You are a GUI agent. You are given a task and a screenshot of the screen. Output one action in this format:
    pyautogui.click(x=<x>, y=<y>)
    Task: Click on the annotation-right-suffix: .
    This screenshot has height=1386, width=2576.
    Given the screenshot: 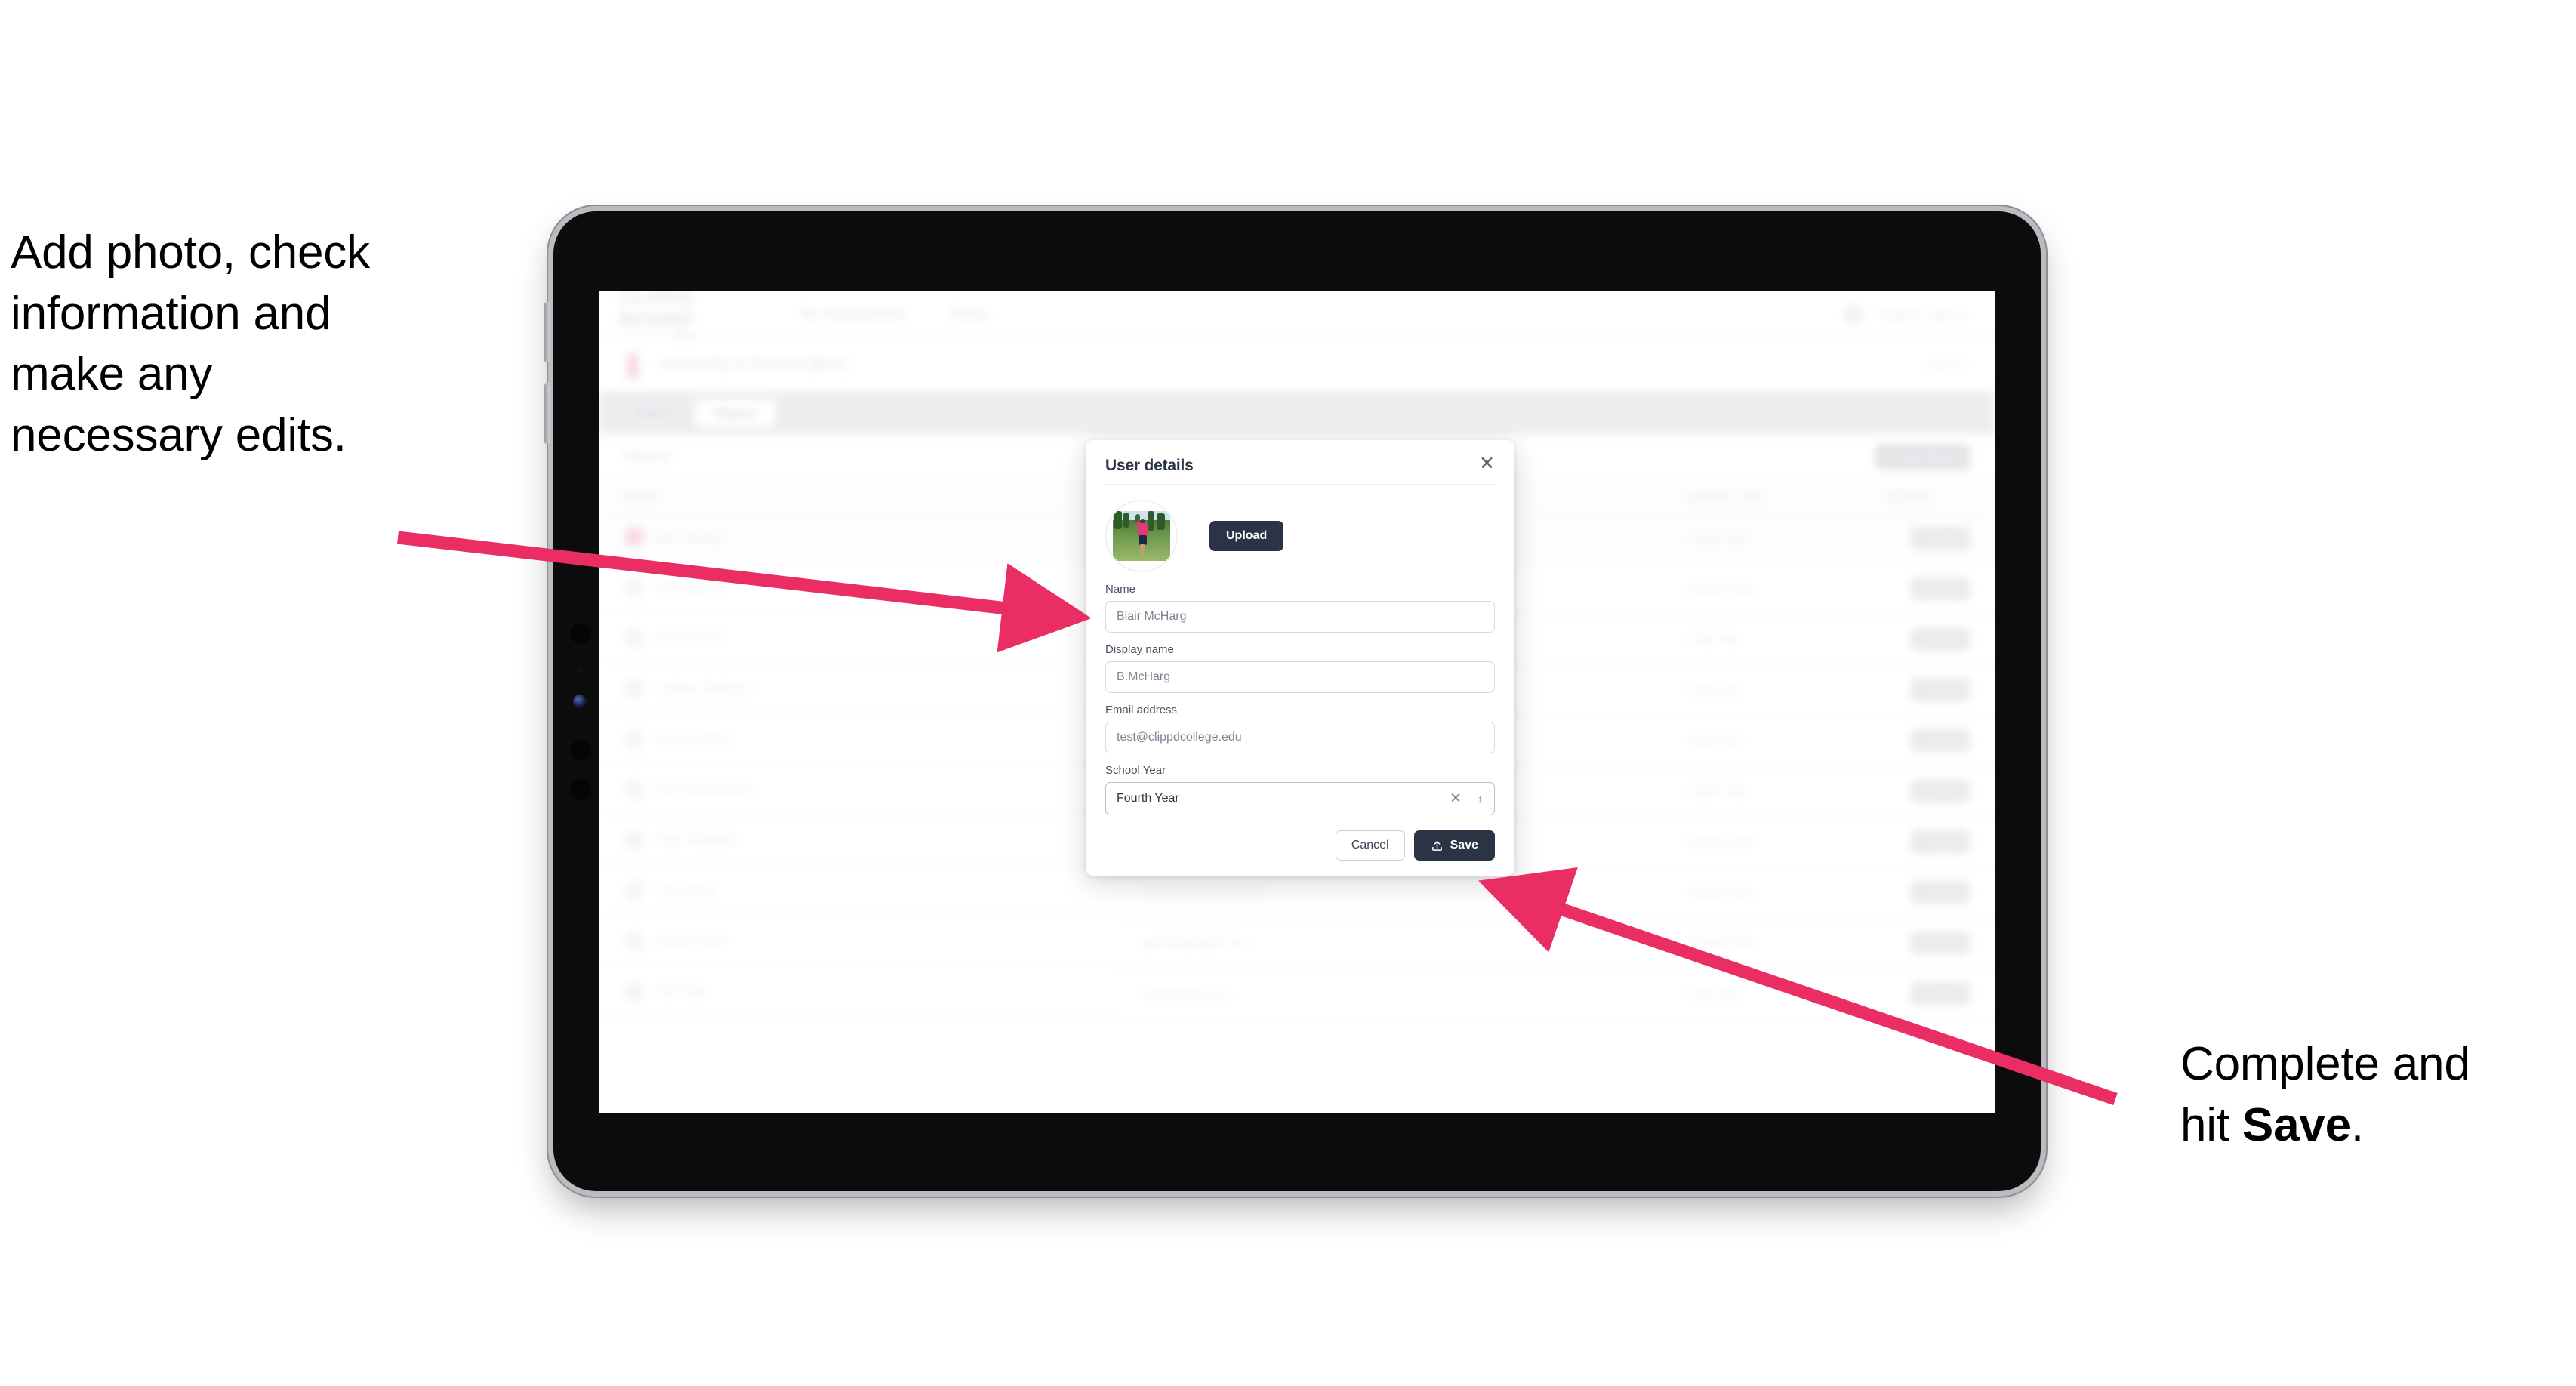 What is the action you would take?
    pyautogui.click(x=2357, y=1124)
    